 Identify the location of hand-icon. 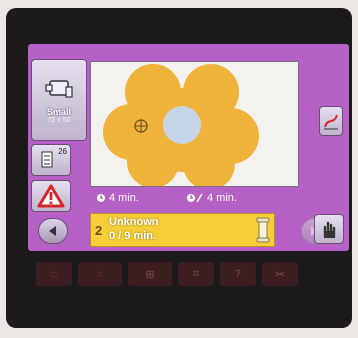
(329, 230).